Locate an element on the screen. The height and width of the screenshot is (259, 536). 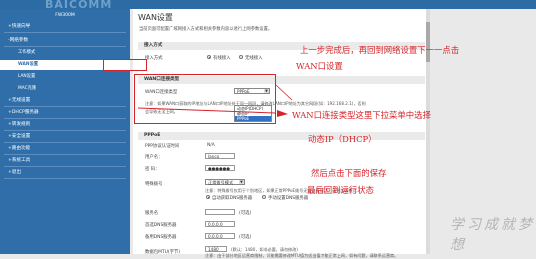
radio-dns-auto is located at coordinates (208, 197).